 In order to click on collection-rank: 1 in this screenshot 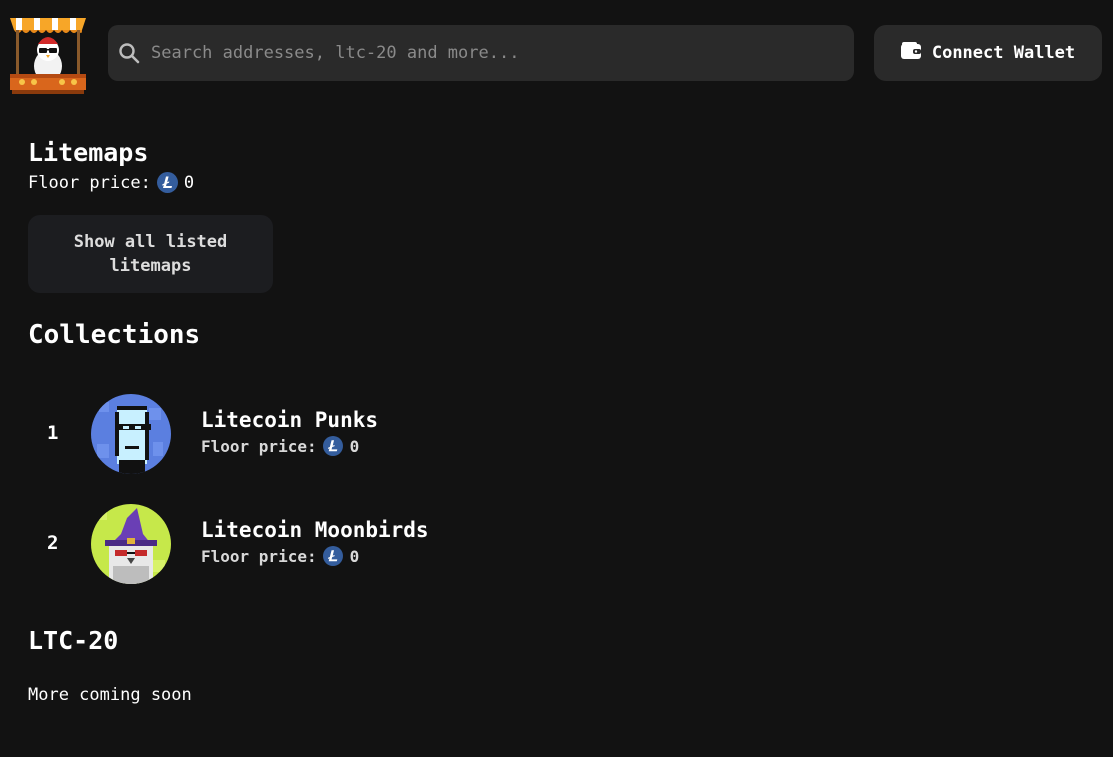, I will do `click(53, 433)`.